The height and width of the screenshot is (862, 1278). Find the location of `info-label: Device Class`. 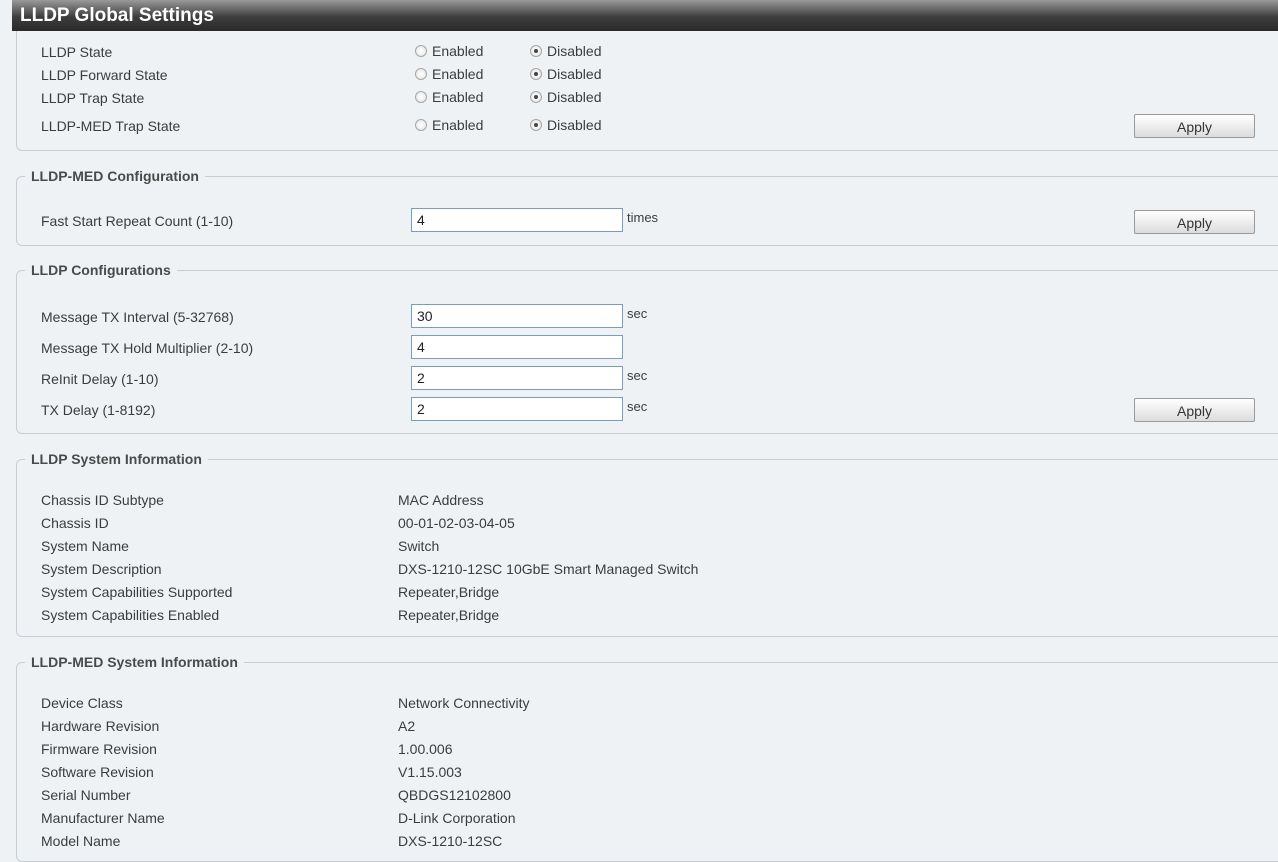

info-label: Device Class is located at coordinates (82, 703).